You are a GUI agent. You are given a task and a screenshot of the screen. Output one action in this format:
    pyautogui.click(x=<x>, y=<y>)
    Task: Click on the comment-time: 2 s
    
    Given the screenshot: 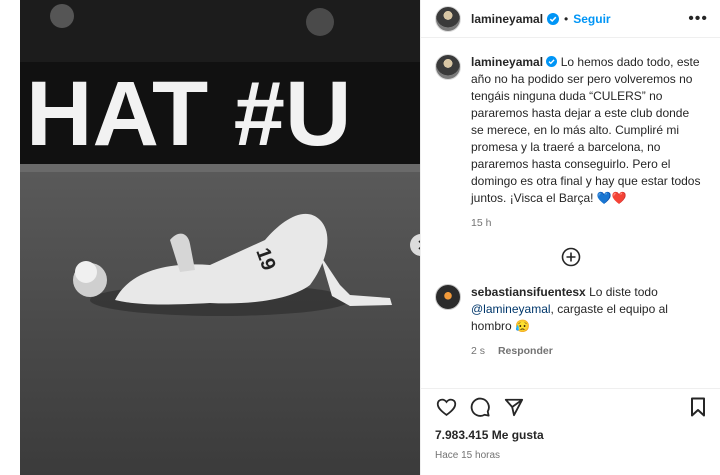 What is the action you would take?
    pyautogui.click(x=478, y=351)
    